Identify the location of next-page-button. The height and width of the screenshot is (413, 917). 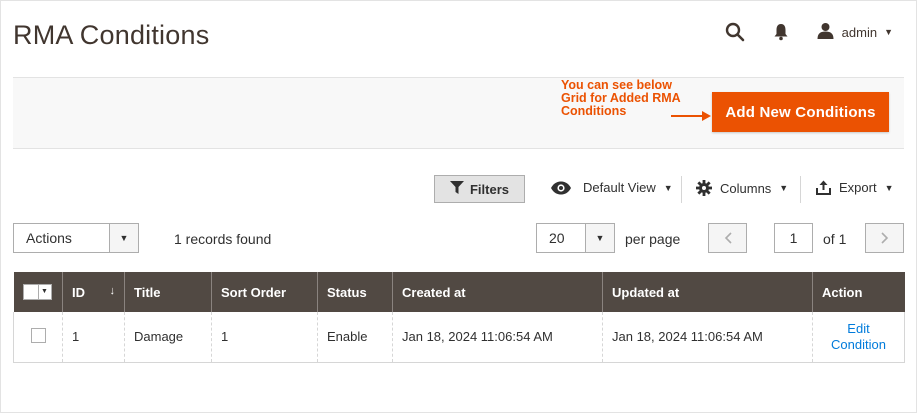
(884, 238).